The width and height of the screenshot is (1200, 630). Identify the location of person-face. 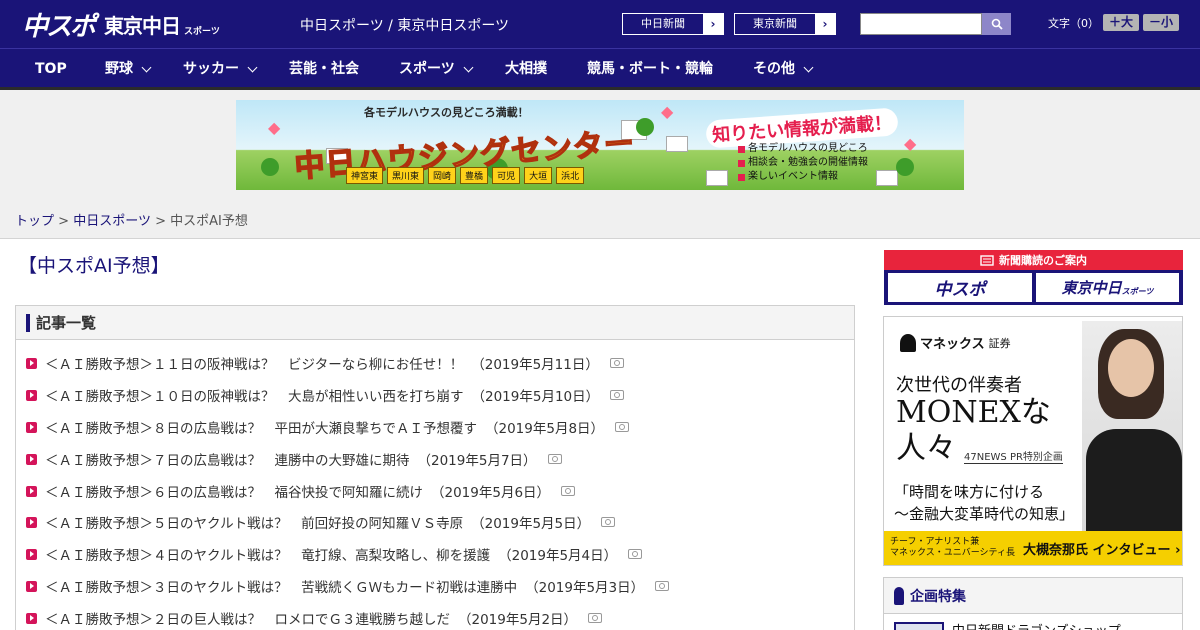
(1131, 368).